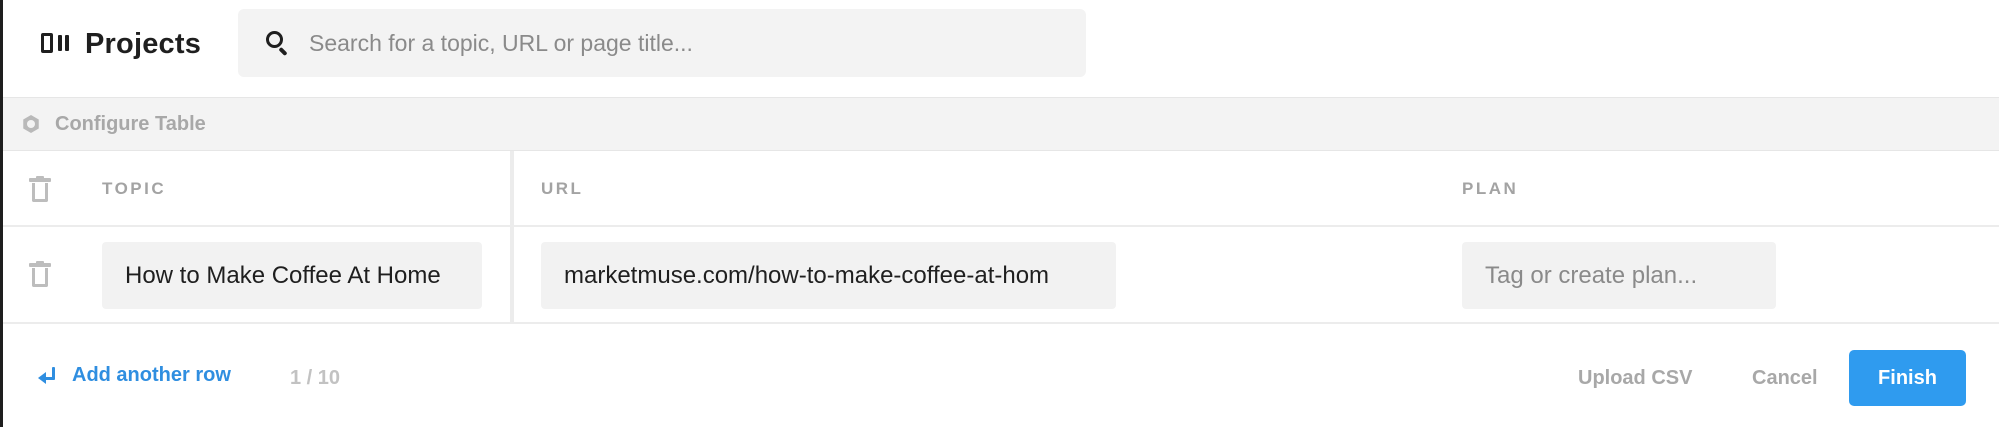 This screenshot has height=427, width=1999. I want to click on add-row-button: Add another row, so click(134, 375).